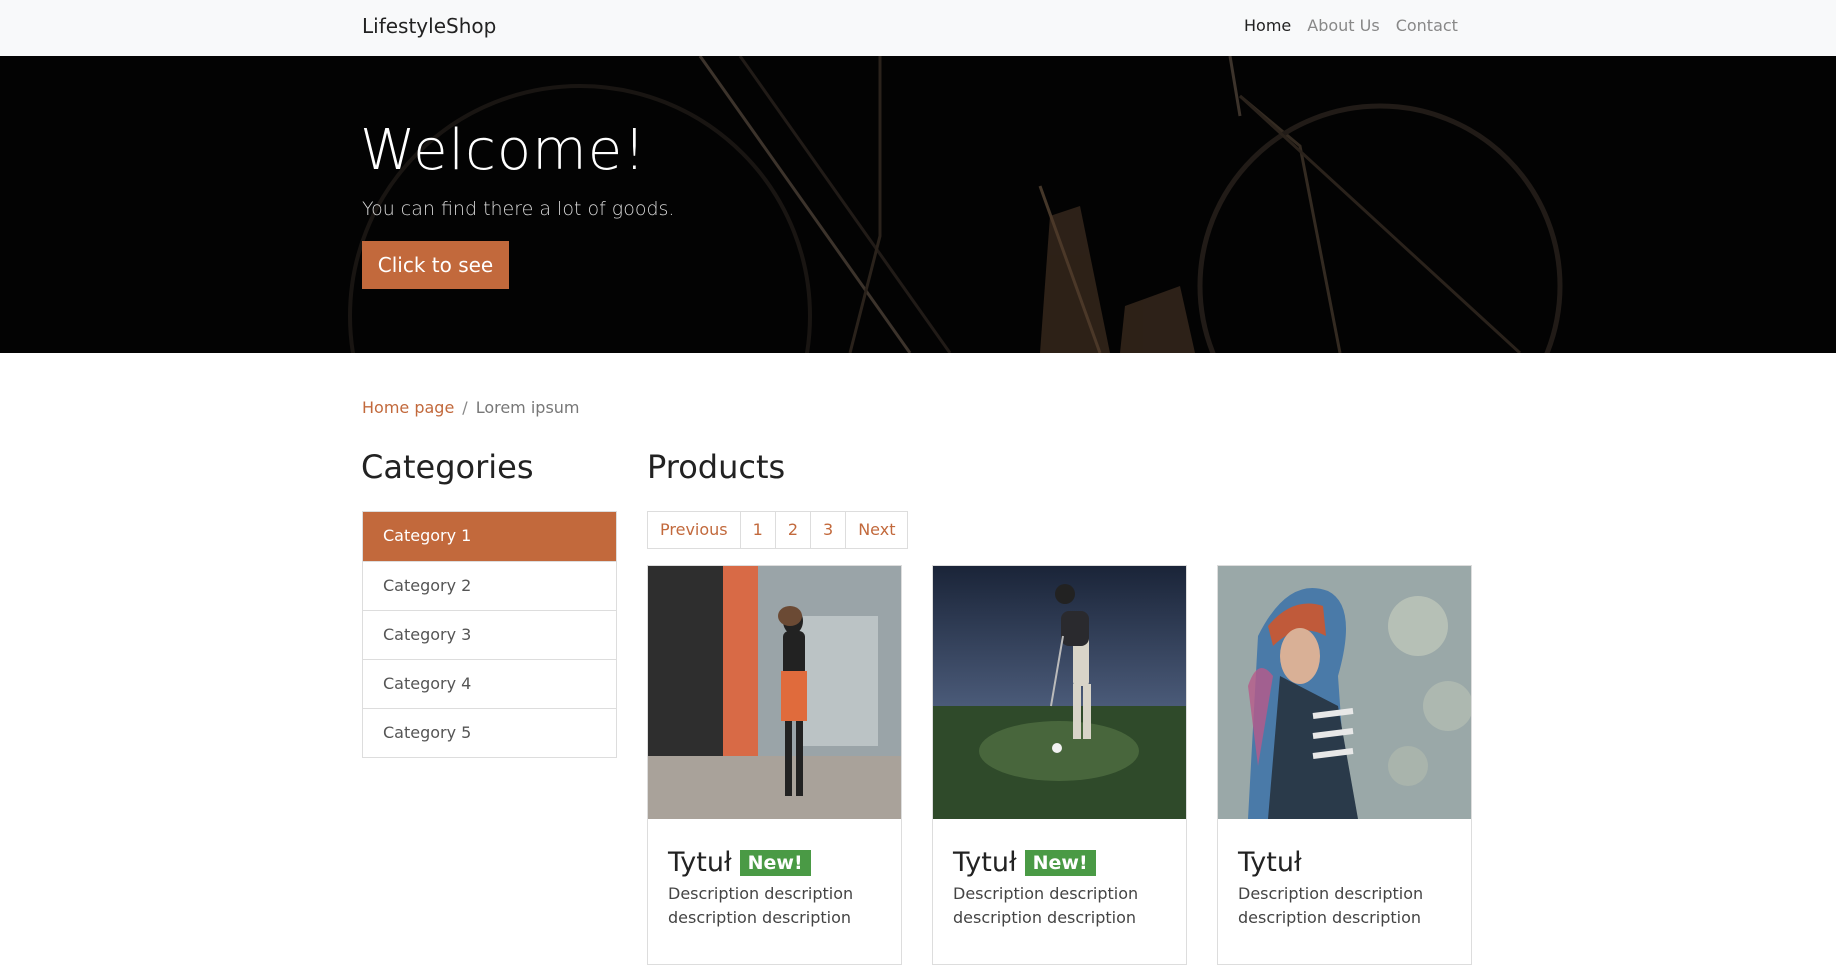 The height and width of the screenshot is (965, 1836). What do you see at coordinates (518, 209) in the screenshot?
I see `hero-subtitle: You can find there a lot of goods.` at bounding box center [518, 209].